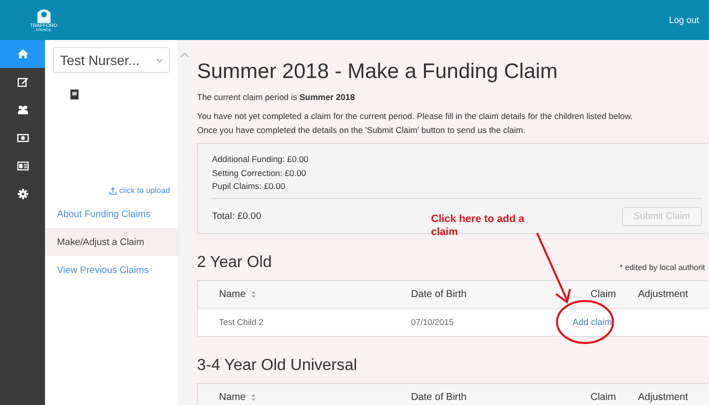 The image size is (709, 405). What do you see at coordinates (241, 322) in the screenshot?
I see `table-cell-text: Test Child 2` at bounding box center [241, 322].